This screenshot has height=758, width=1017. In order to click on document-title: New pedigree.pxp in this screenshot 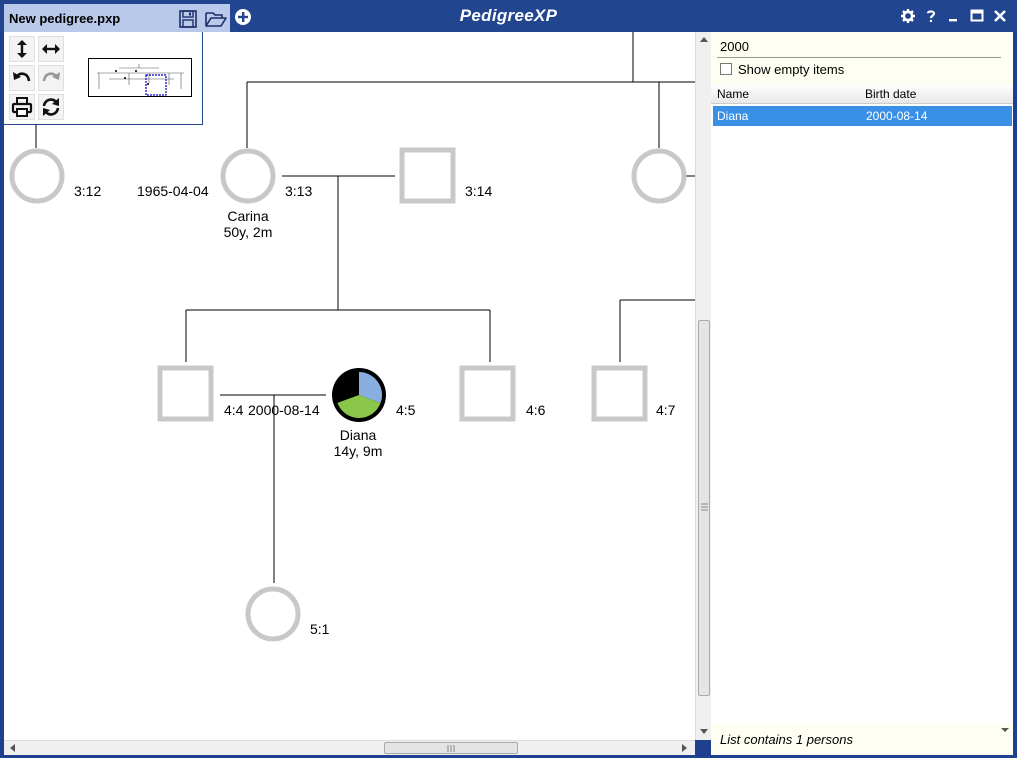, I will do `click(65, 18)`.